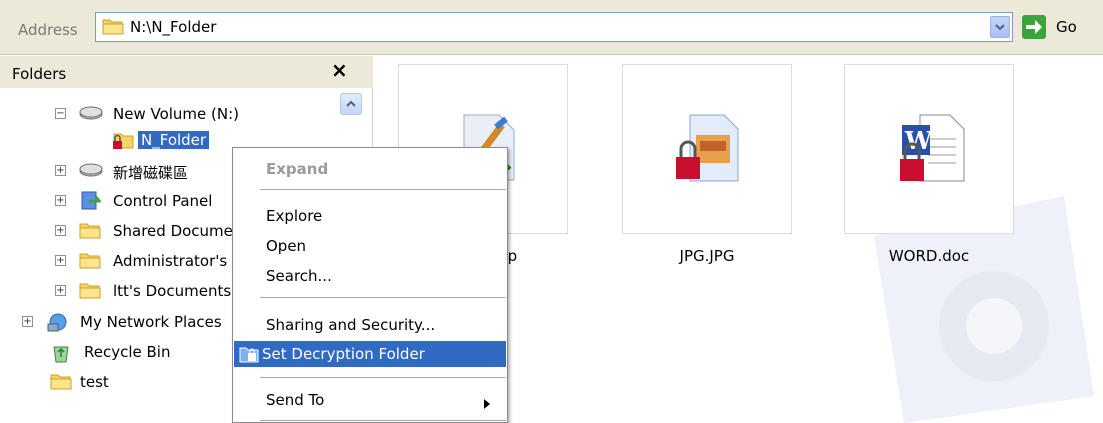 The image size is (1103, 423). I want to click on tree-item-test: test, so click(140, 383).